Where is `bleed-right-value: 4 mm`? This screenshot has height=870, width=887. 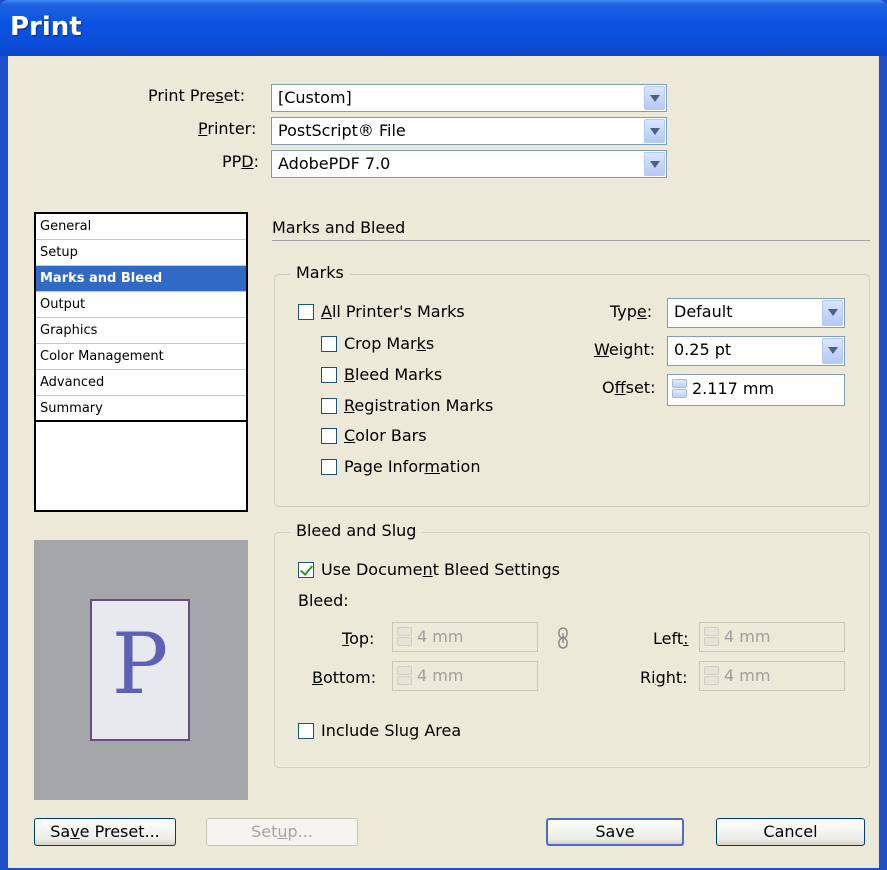 bleed-right-value: 4 mm is located at coordinates (747, 675).